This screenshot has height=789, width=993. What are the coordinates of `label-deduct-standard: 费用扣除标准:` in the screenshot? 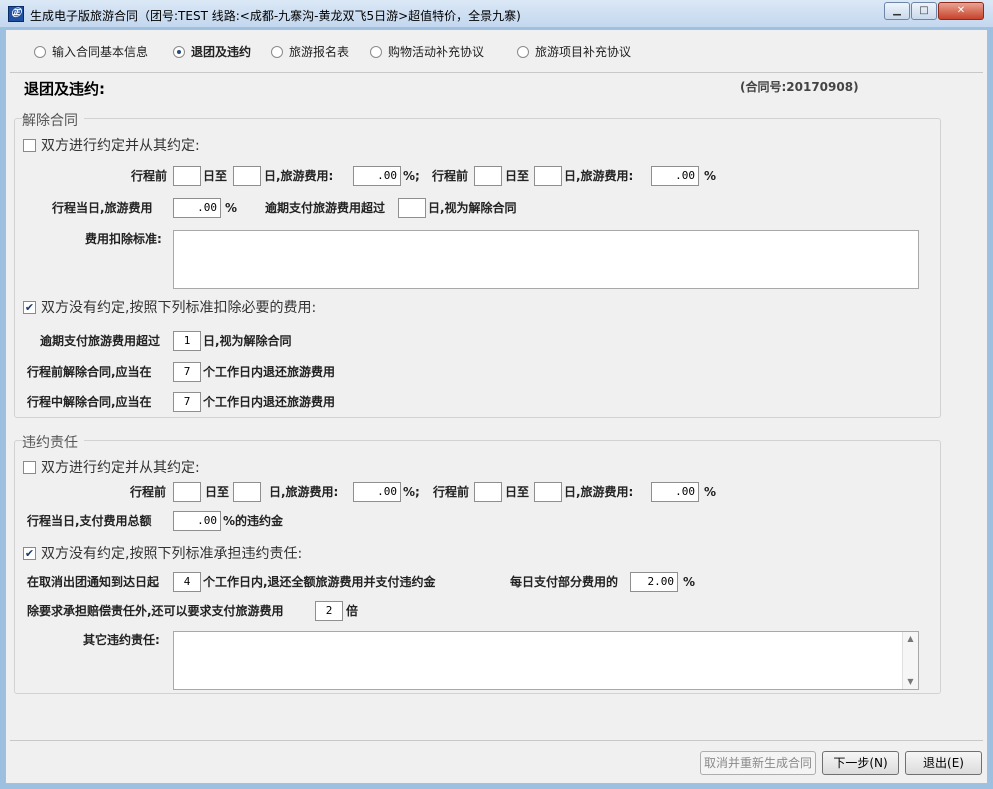 It's located at (123, 239).